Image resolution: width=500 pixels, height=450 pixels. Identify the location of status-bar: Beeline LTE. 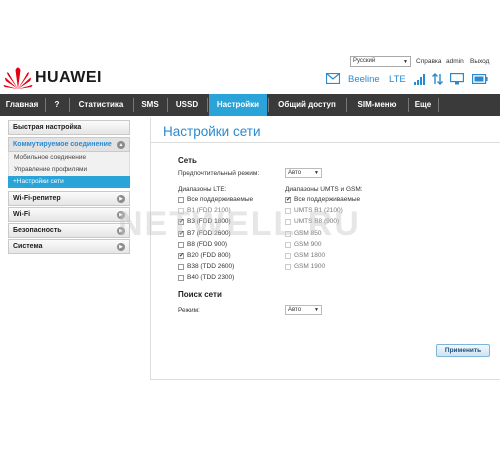
(411, 80).